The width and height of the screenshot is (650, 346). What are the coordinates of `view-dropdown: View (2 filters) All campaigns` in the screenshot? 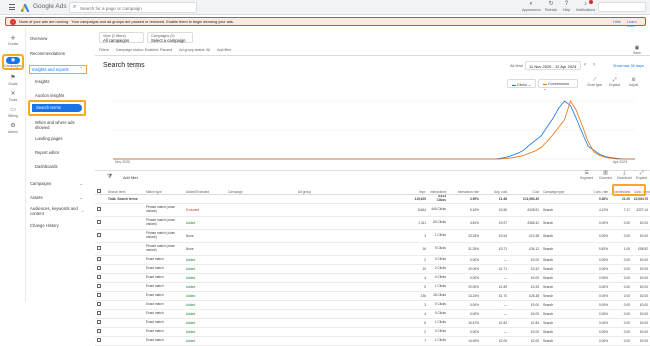 It's located at (121, 37).